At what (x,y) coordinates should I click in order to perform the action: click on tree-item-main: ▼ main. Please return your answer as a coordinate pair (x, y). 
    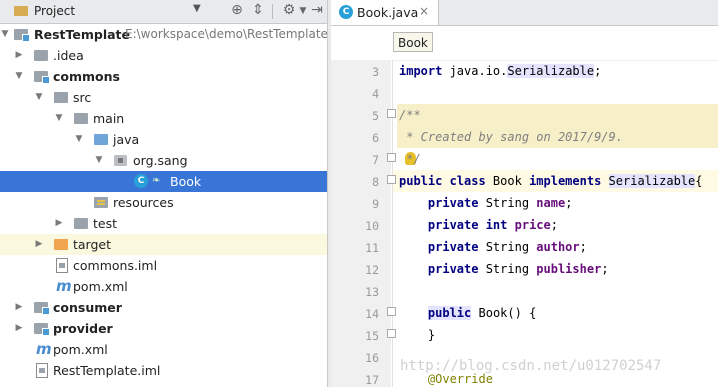
    Looking at the image, I should click on (163, 118).